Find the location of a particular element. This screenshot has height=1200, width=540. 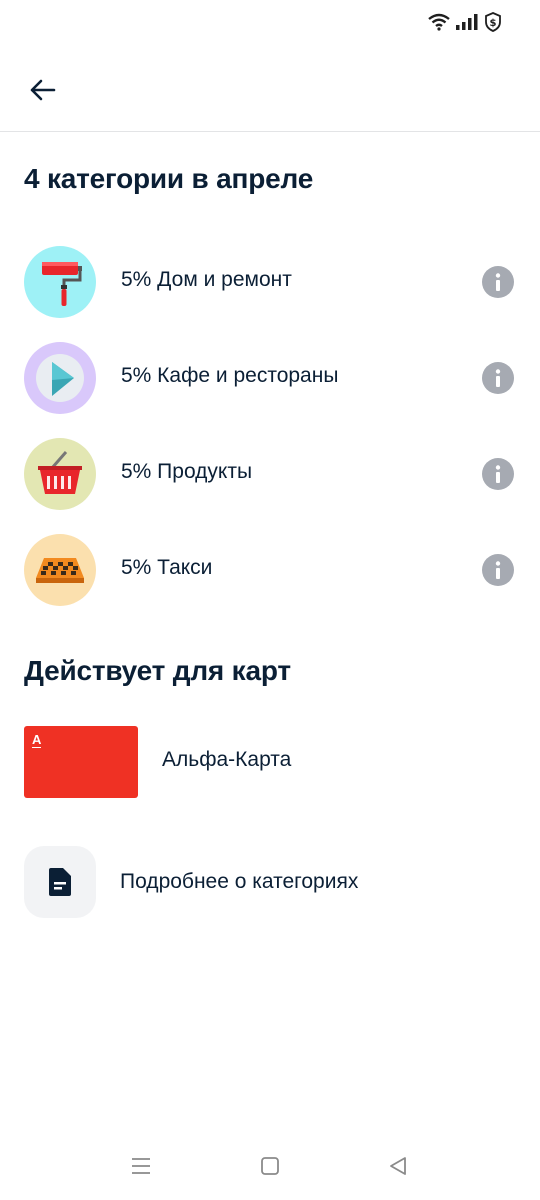

category-taxi: 5% Такси is located at coordinates (270, 582).